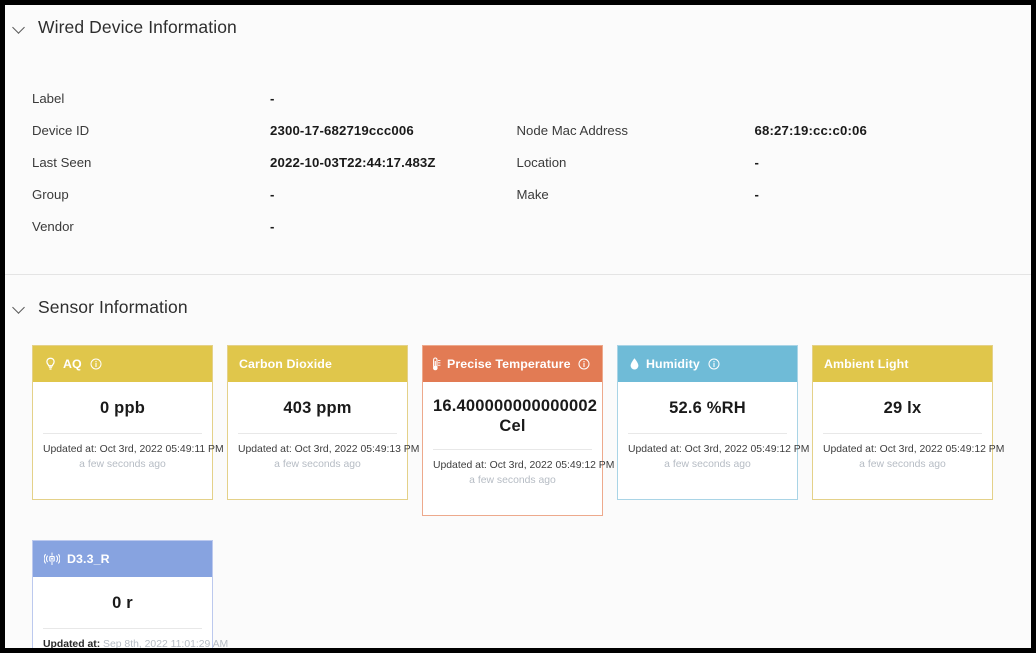 Image resolution: width=1036 pixels, height=653 pixels. Describe the element at coordinates (342, 130) in the screenshot. I see `field-value: 2300-17-682719ccc006` at that location.